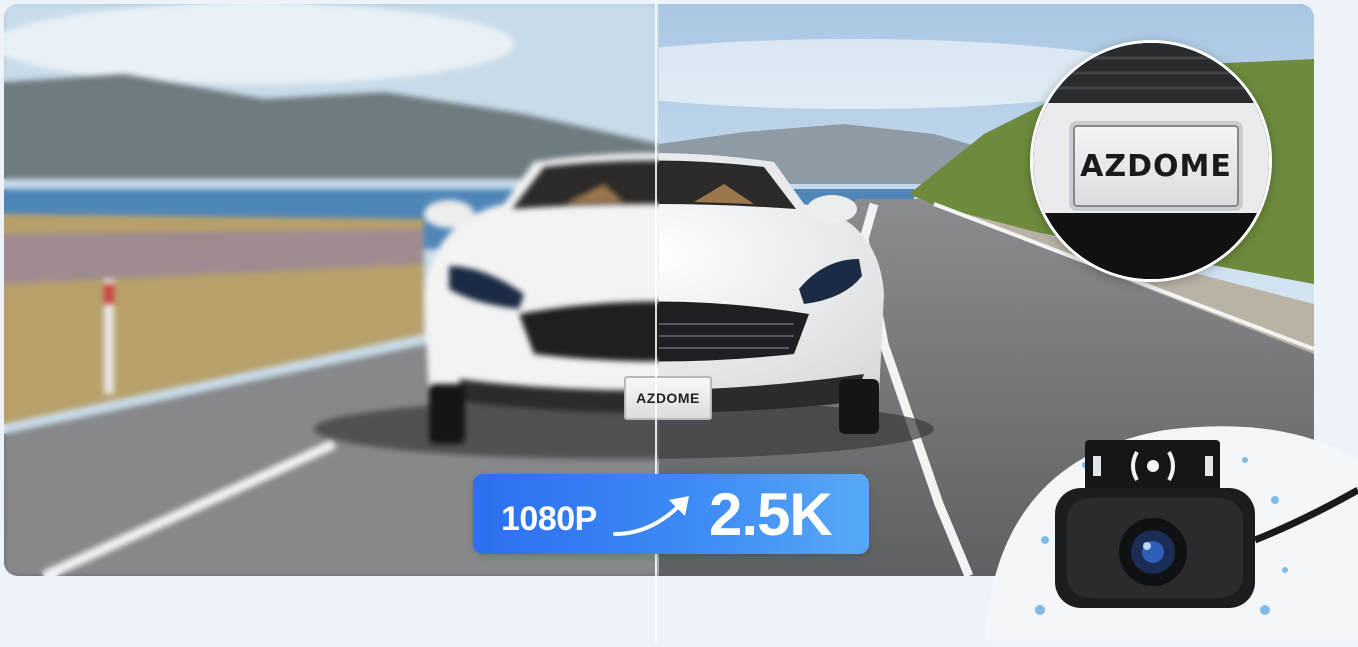 The width and height of the screenshot is (1358, 647). I want to click on car-license-plate: AZDOME, so click(668, 398).